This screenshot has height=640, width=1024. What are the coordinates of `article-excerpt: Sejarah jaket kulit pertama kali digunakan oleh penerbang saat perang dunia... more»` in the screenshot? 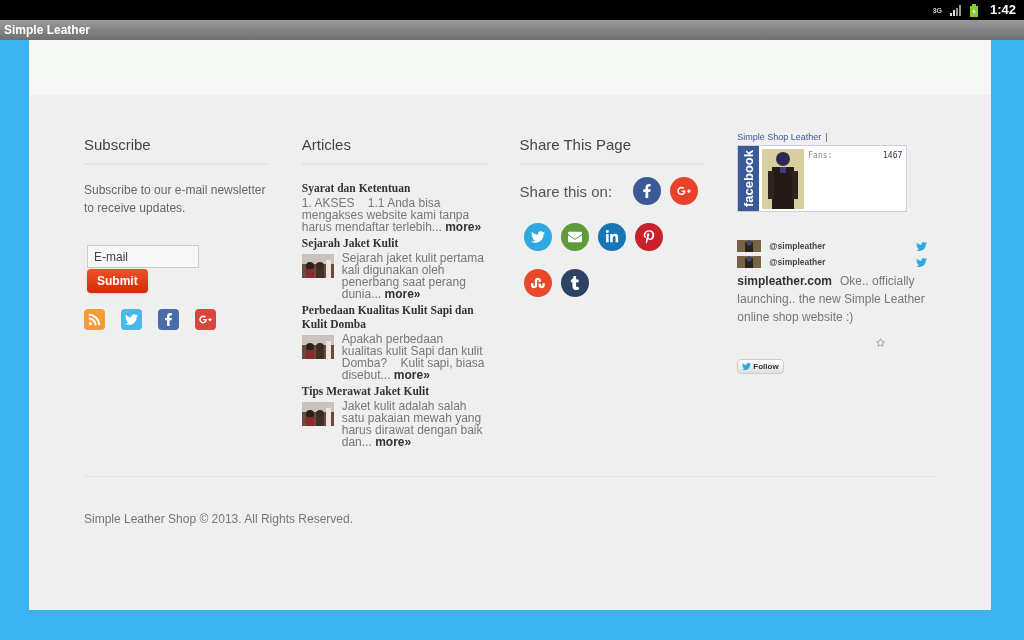 It's located at (413, 276).